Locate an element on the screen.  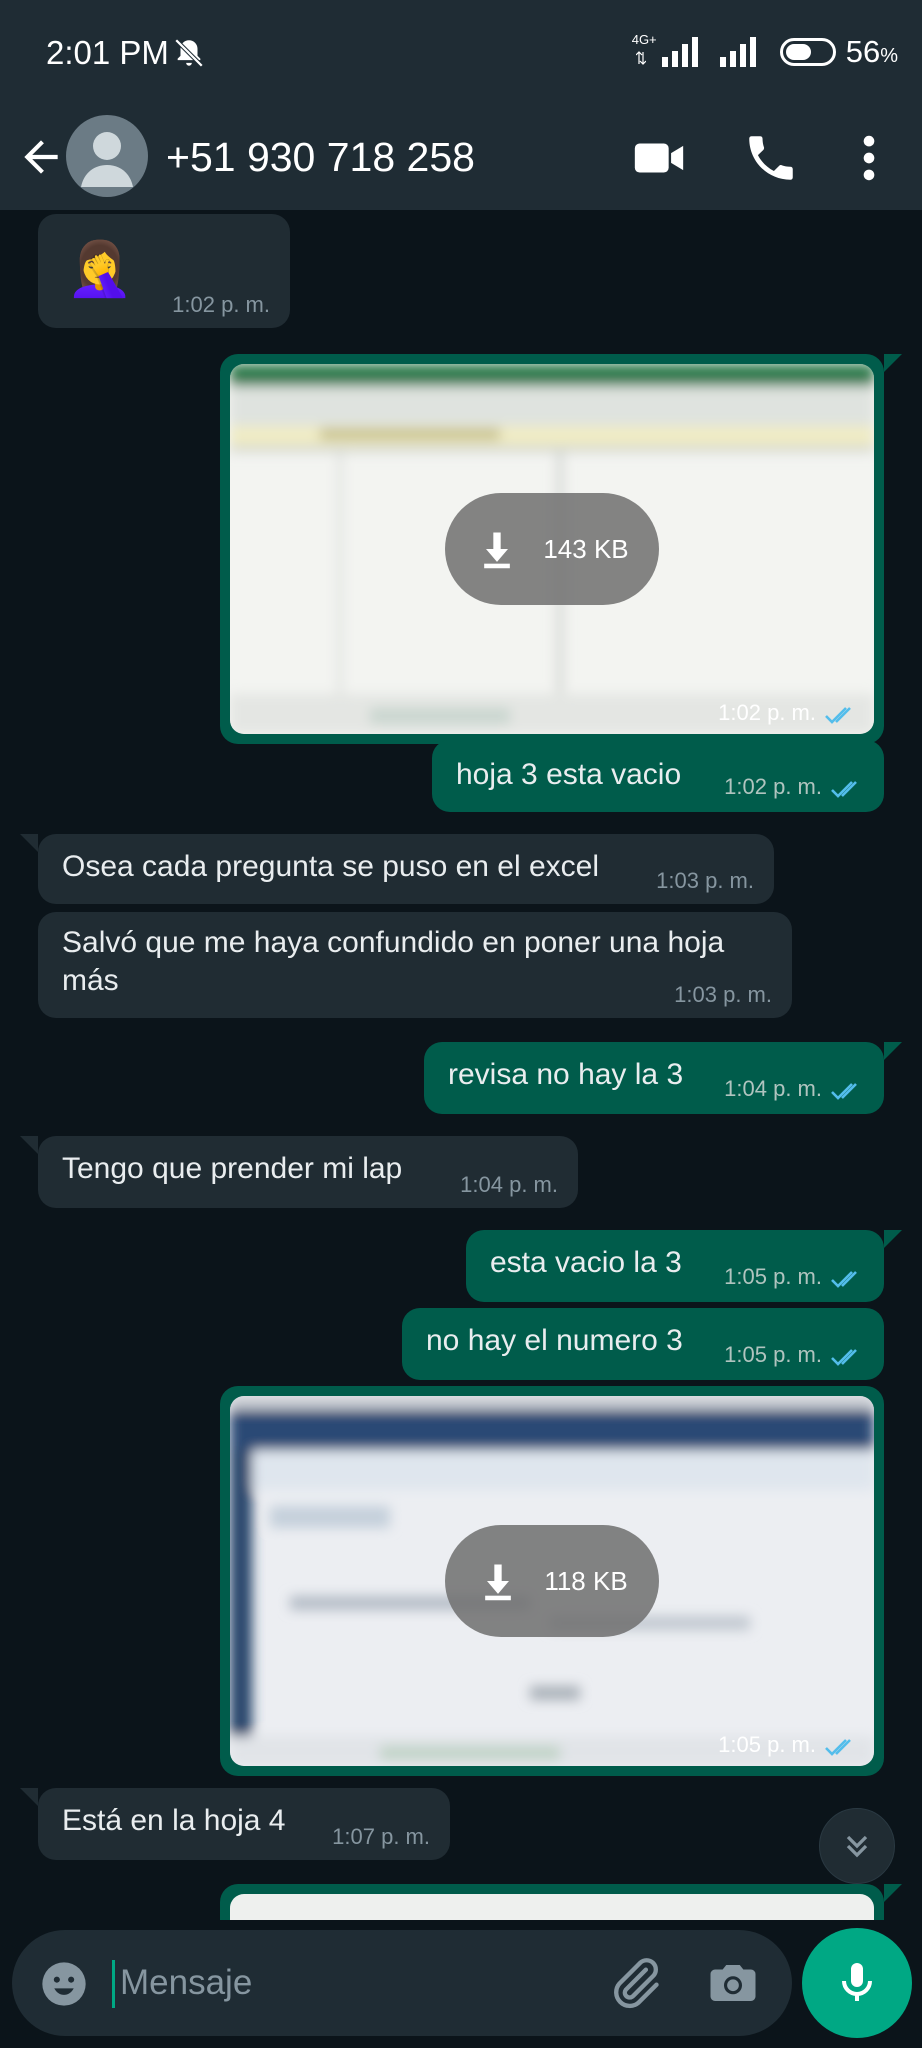
chat-header: +51 930 718 258 is located at coordinates (461, 157).